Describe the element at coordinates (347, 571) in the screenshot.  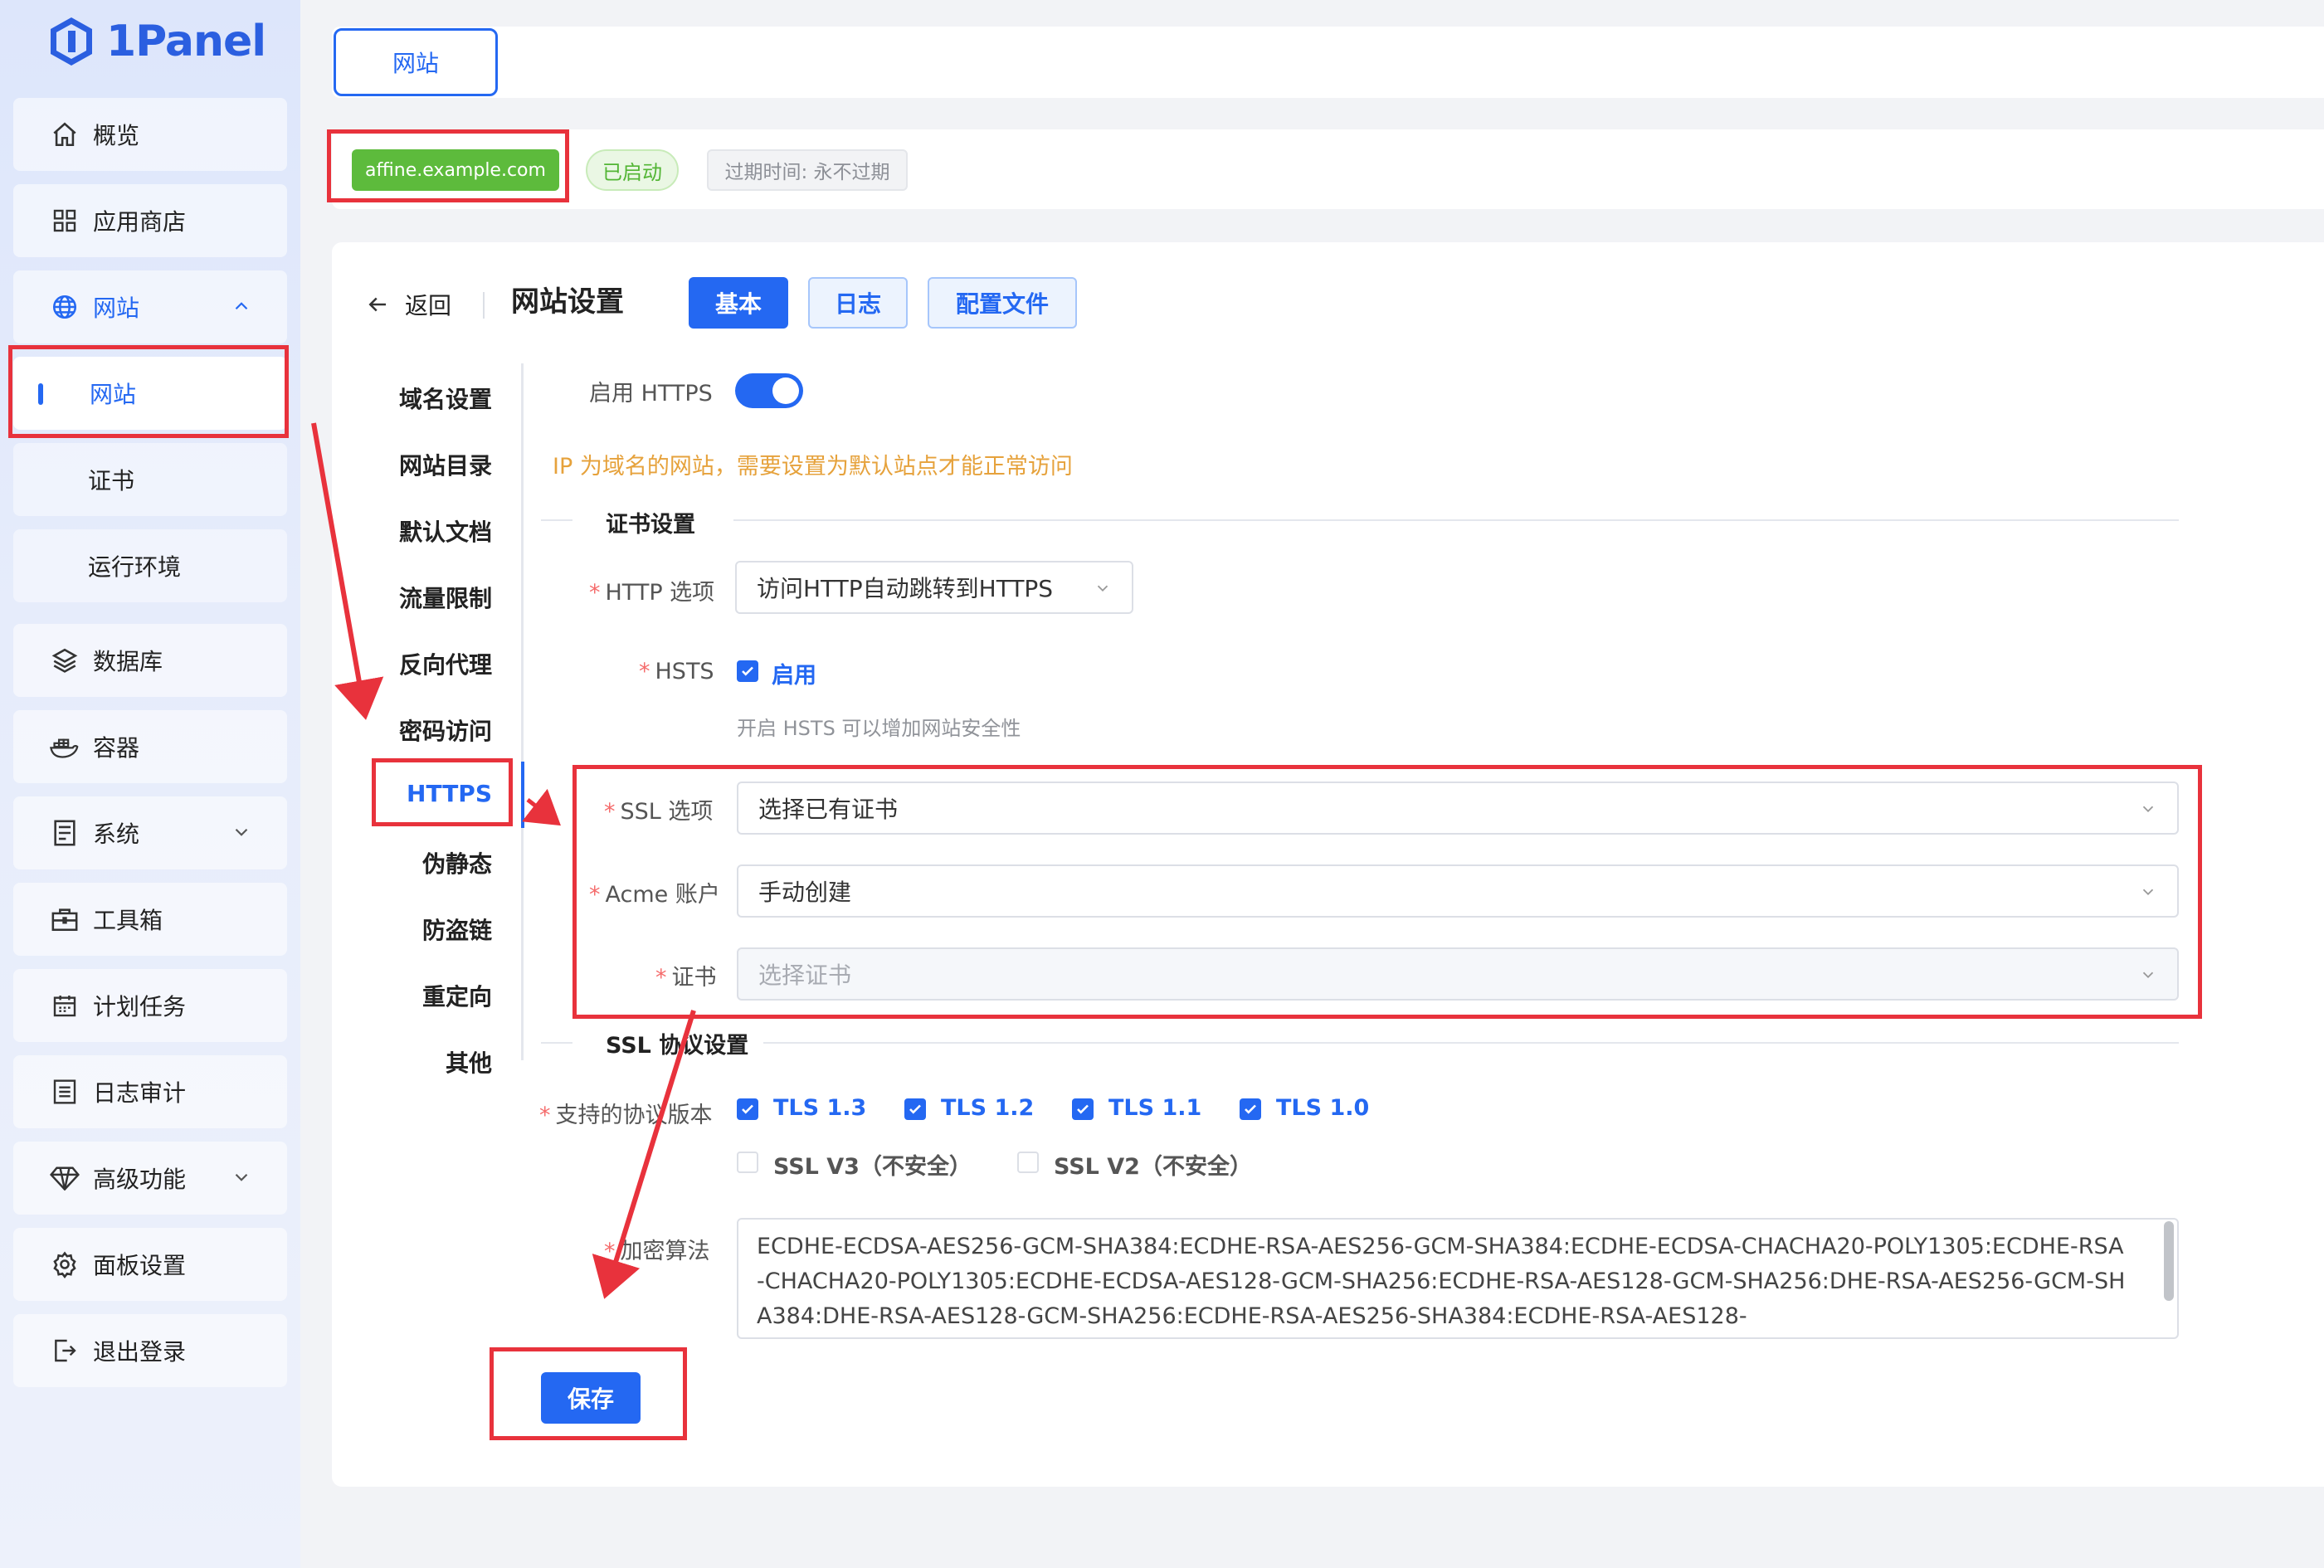
I see `arrow-to-https` at that location.